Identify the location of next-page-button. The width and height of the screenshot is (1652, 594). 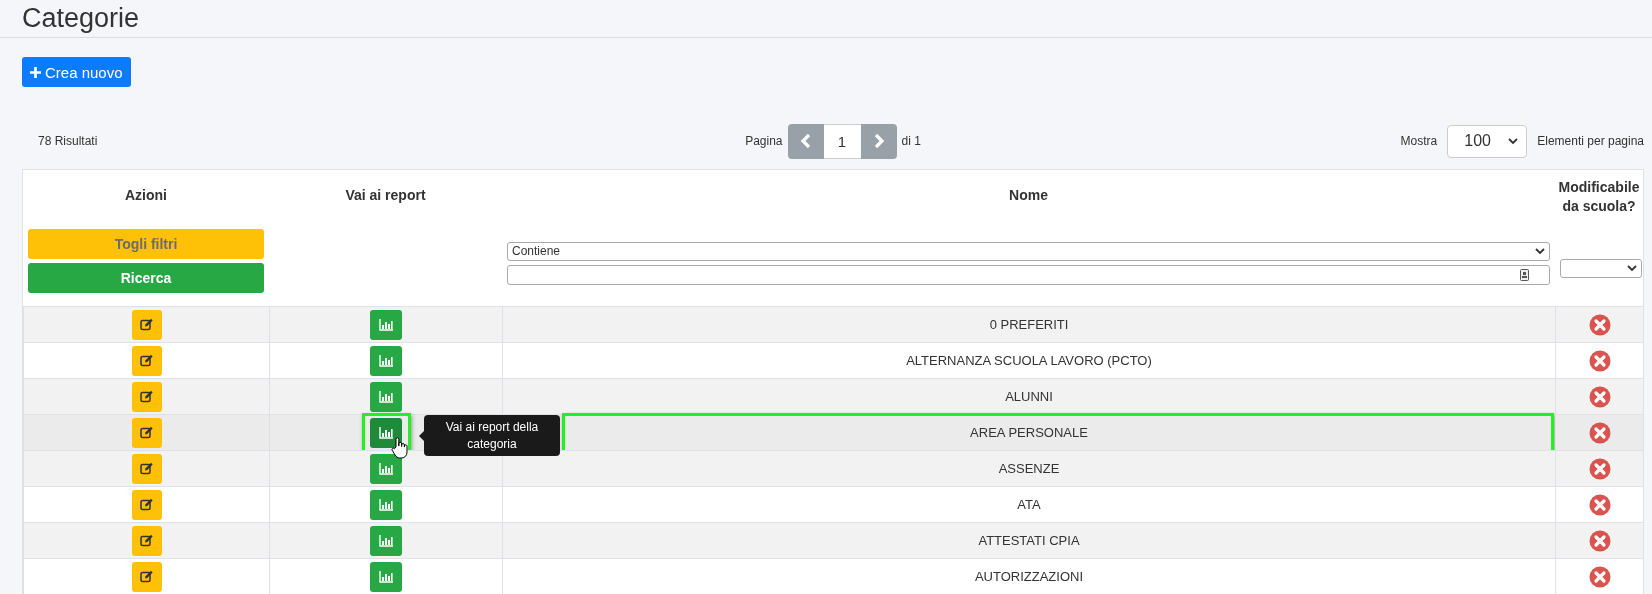
(878, 141).